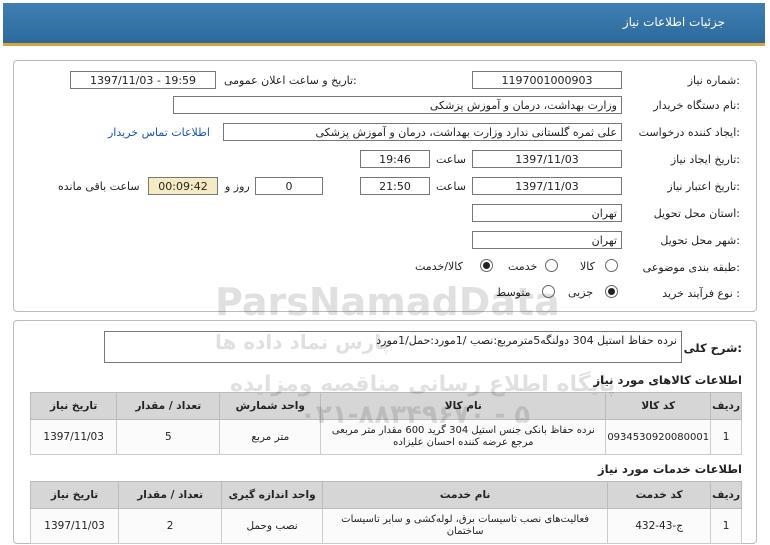  What do you see at coordinates (670, 469) in the screenshot?
I see `services-section-title: اطلاعات خدمات مورد نیاز` at bounding box center [670, 469].